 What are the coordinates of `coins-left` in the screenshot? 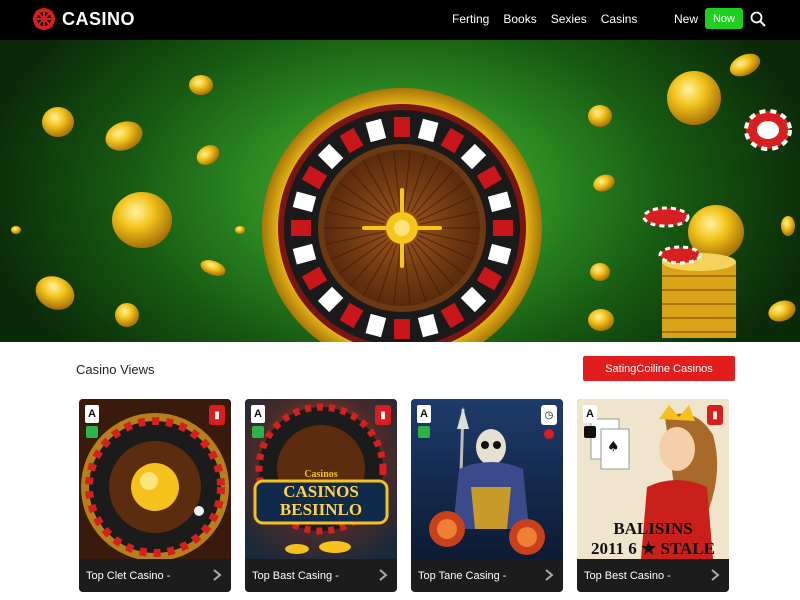 It's located at (128, 201).